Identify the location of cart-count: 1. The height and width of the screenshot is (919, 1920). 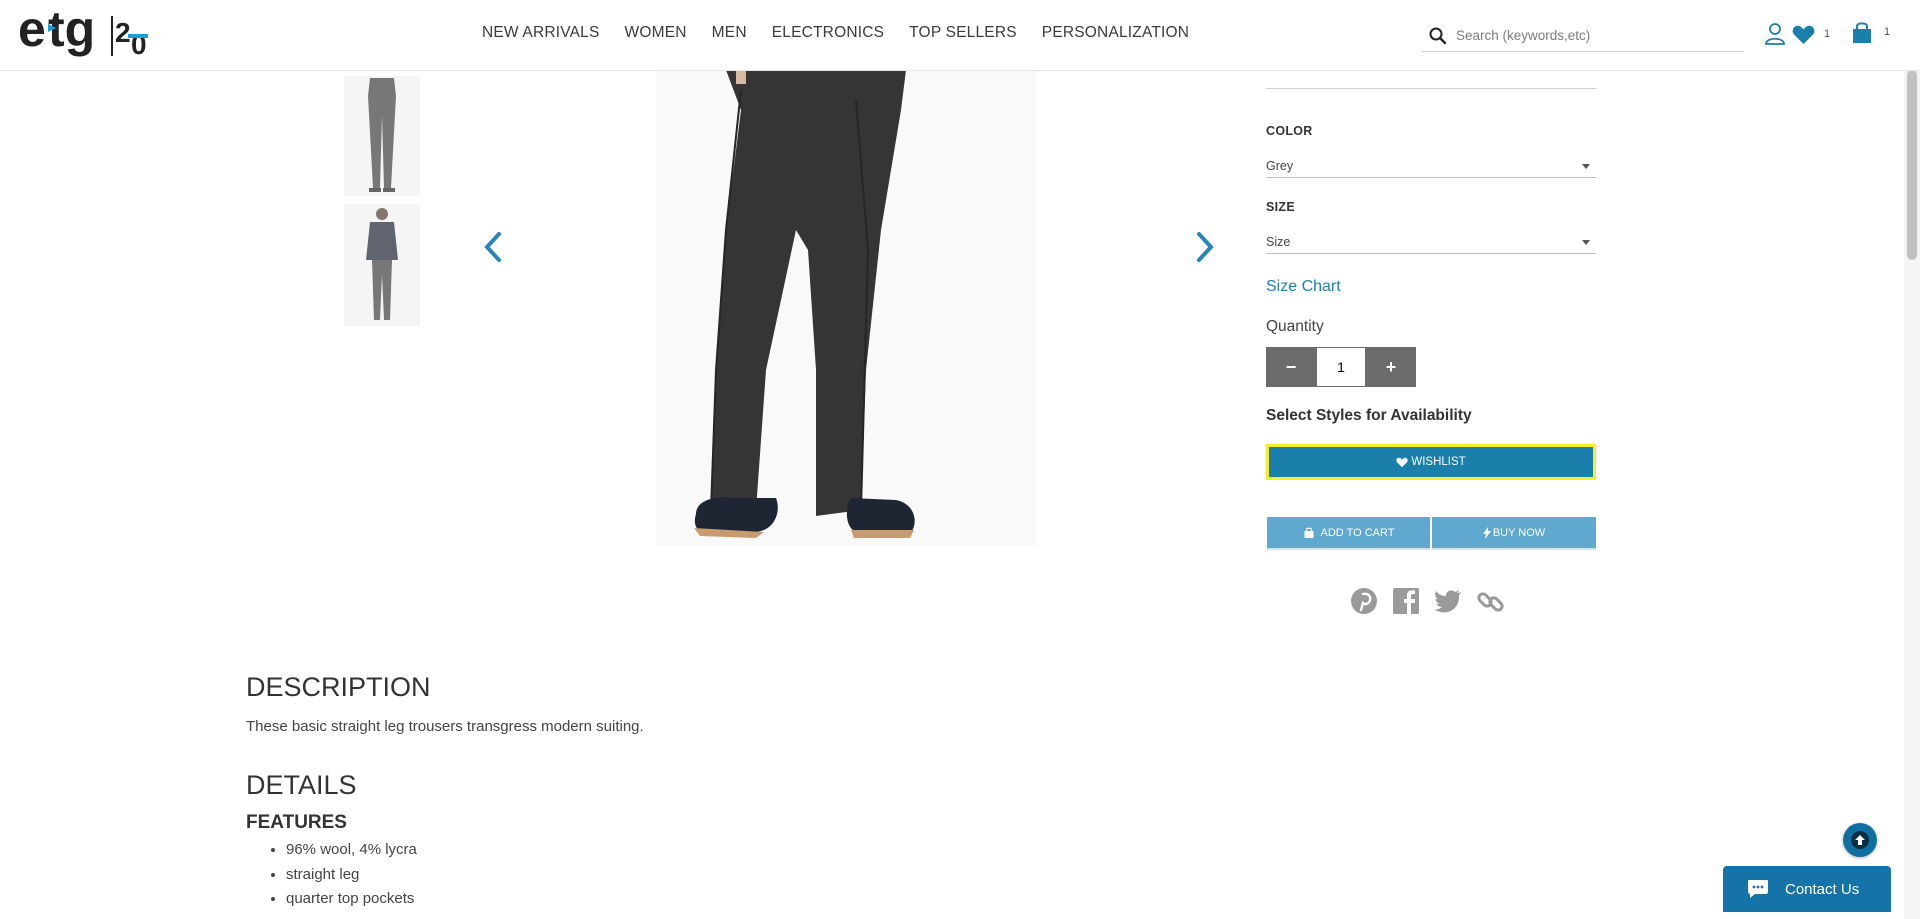
(1887, 32).